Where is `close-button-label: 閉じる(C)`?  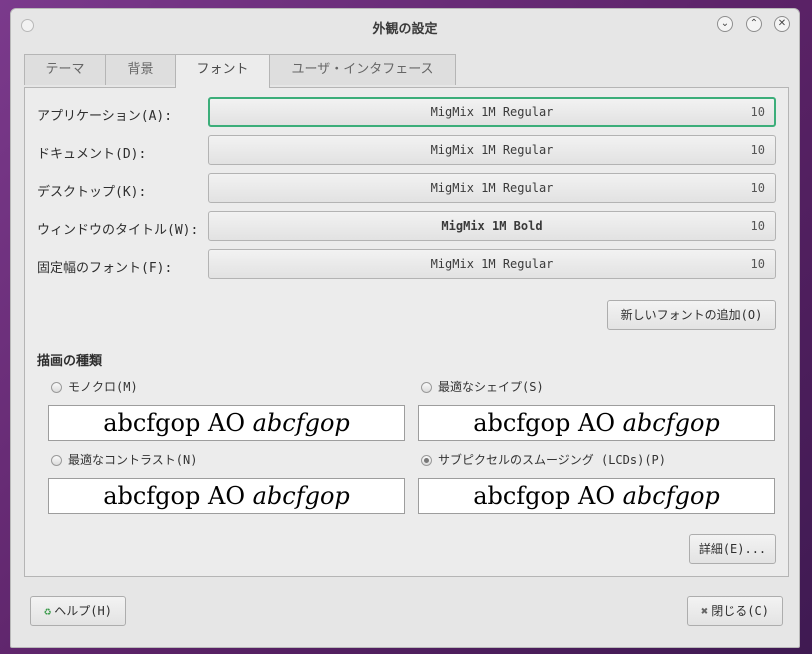
close-button-label: 閉じる(C) is located at coordinates (740, 611).